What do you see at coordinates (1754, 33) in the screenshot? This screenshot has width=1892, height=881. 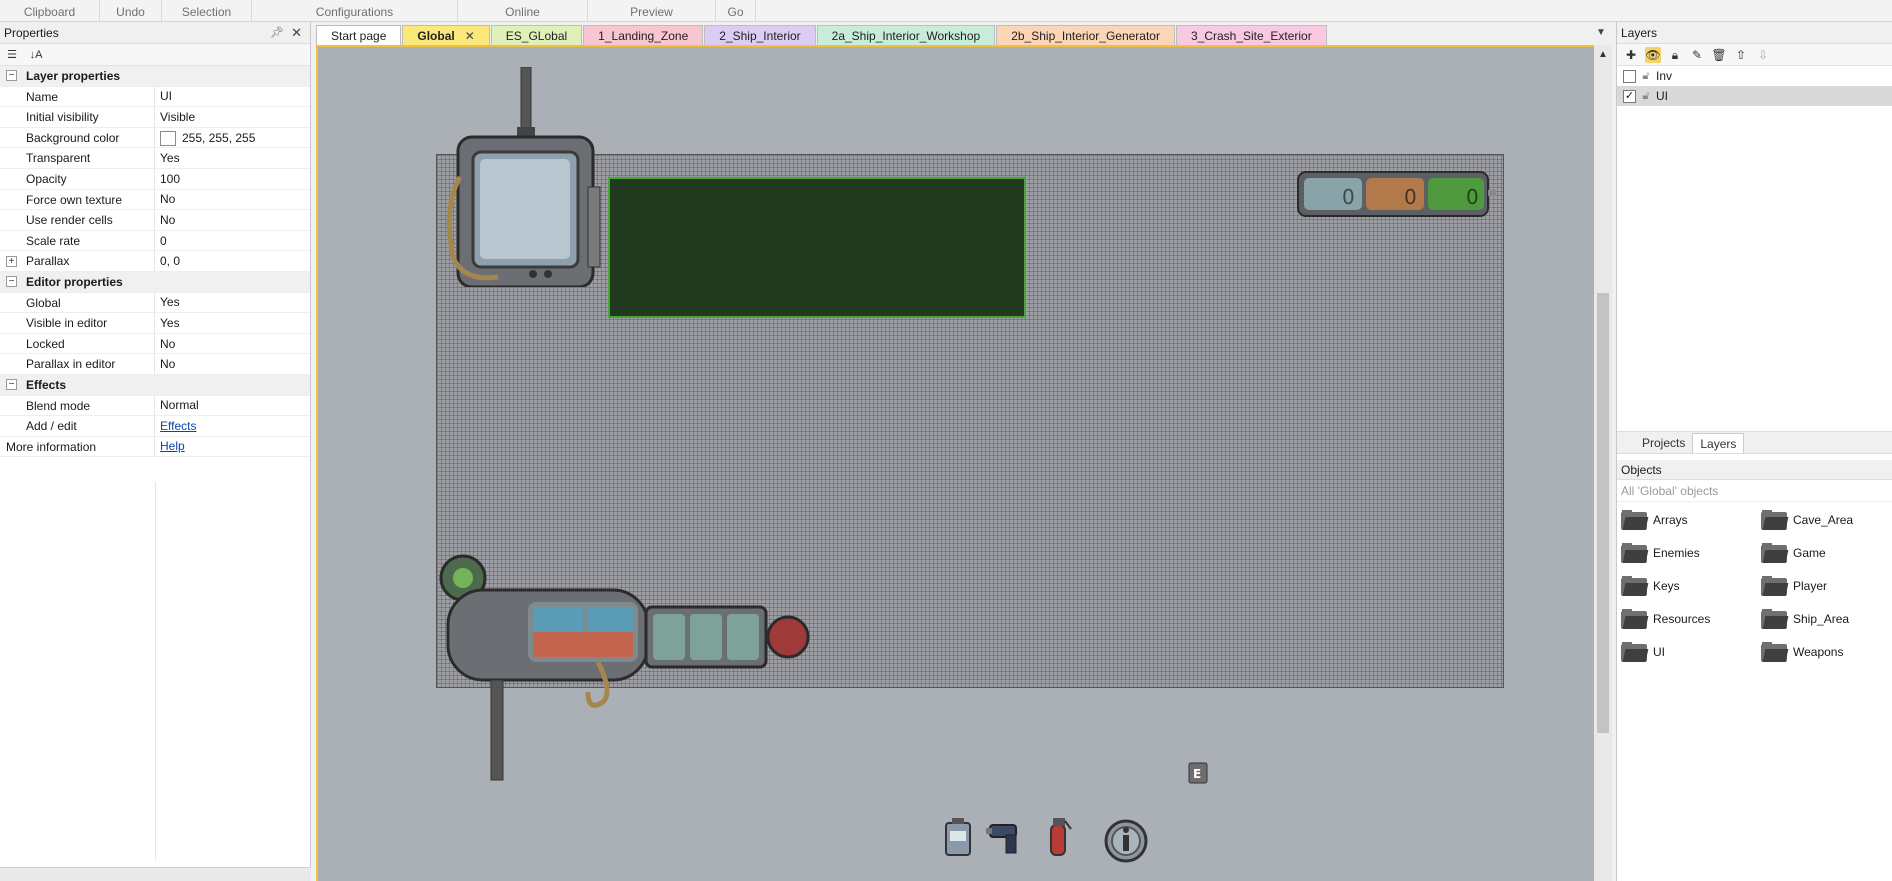 I see `layers-header: Layers` at bounding box center [1754, 33].